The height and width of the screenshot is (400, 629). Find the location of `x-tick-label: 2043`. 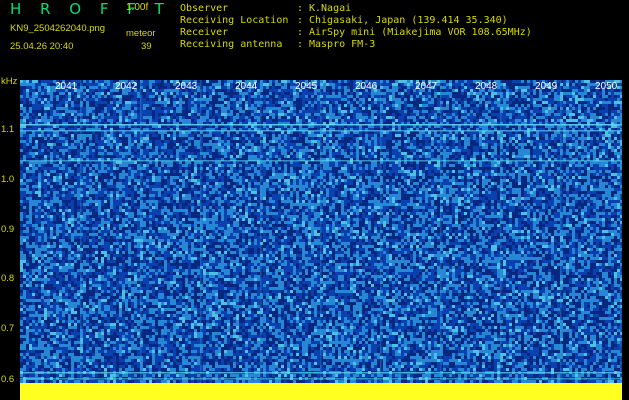

x-tick-label: 2043 is located at coordinates (186, 86).